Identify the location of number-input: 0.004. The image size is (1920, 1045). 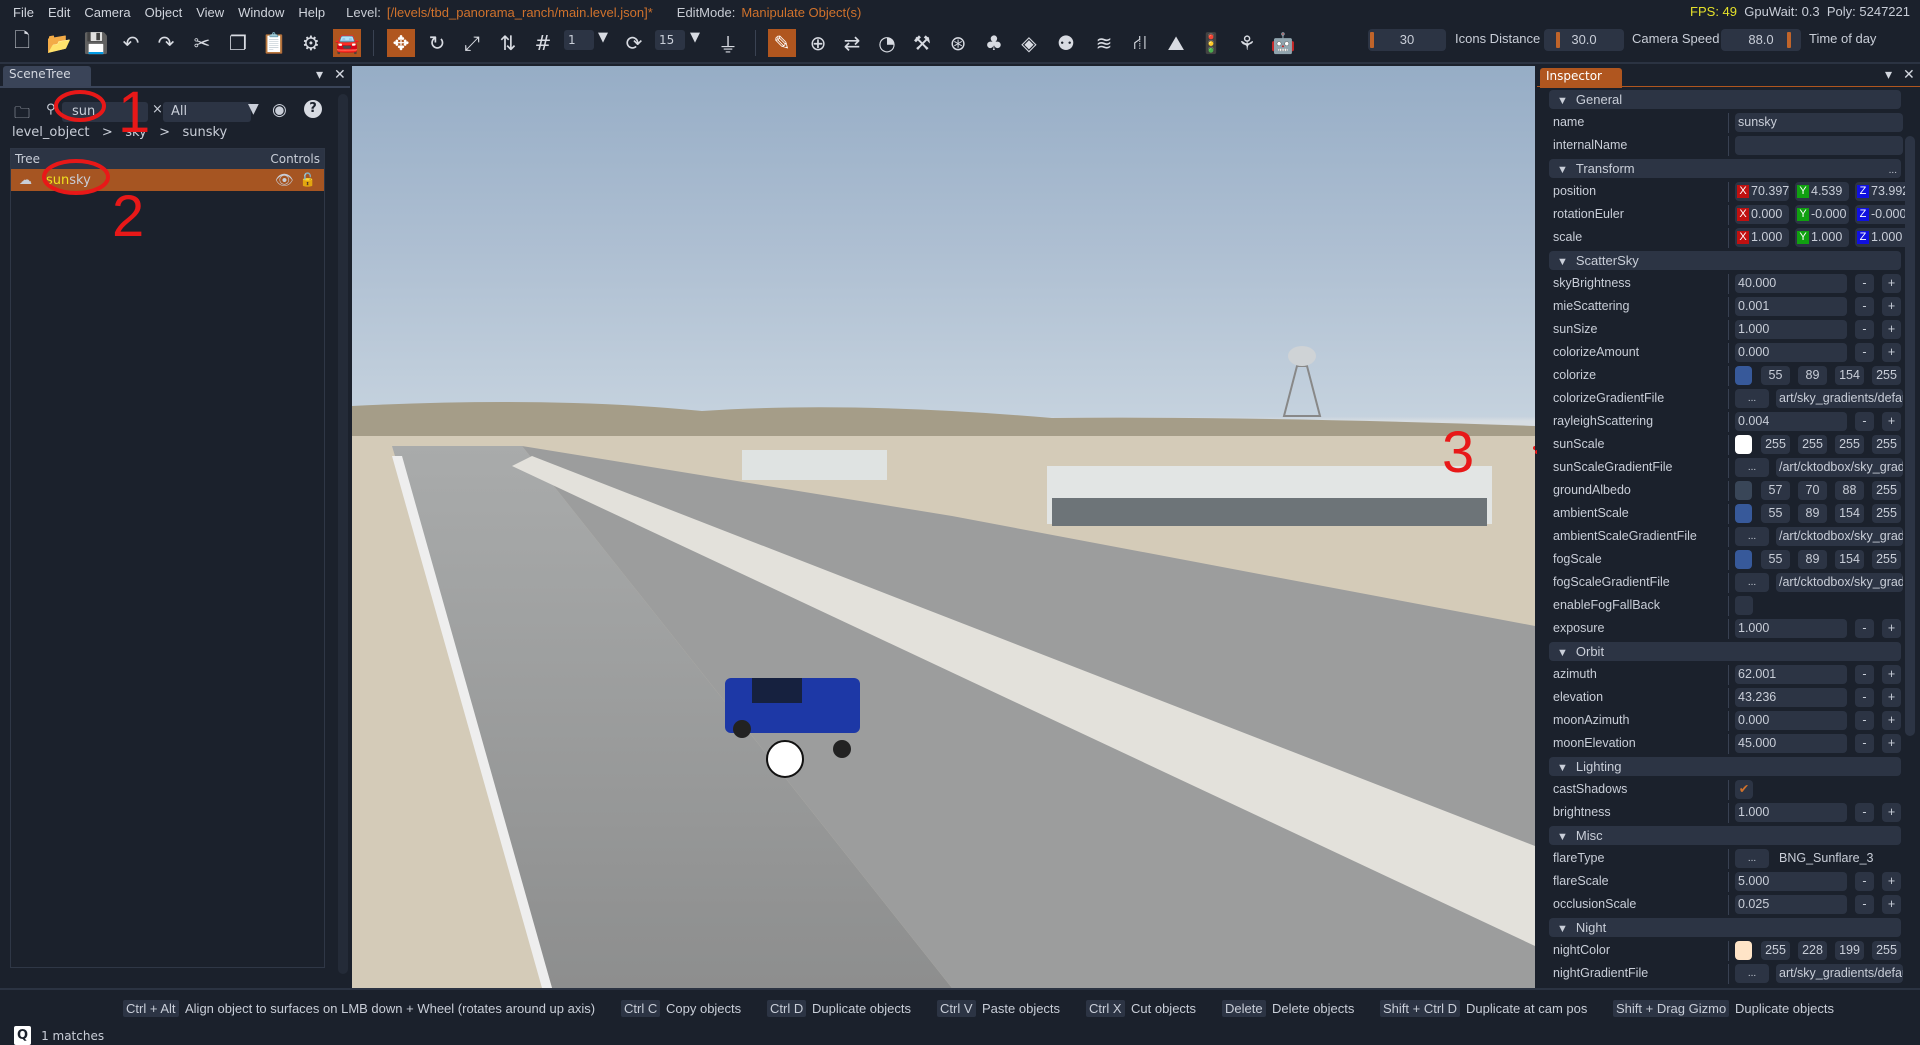
(1791, 421).